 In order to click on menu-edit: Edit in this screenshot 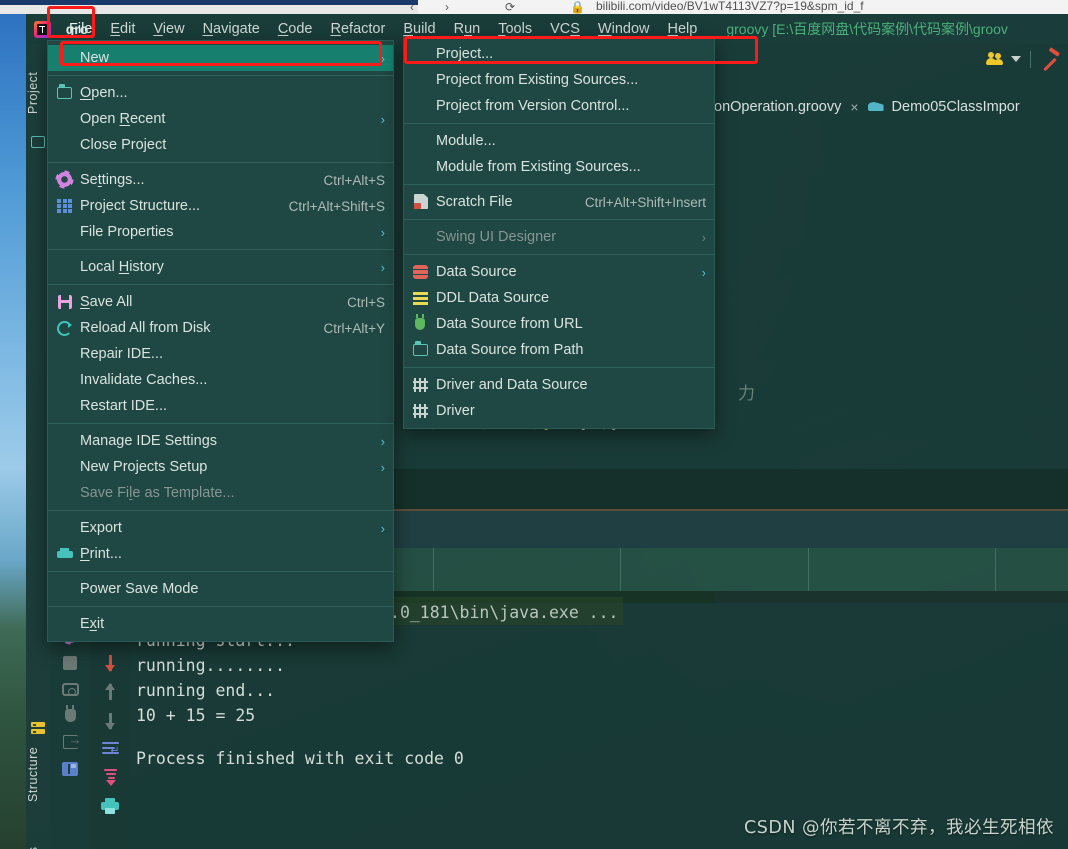, I will do `click(122, 29)`.